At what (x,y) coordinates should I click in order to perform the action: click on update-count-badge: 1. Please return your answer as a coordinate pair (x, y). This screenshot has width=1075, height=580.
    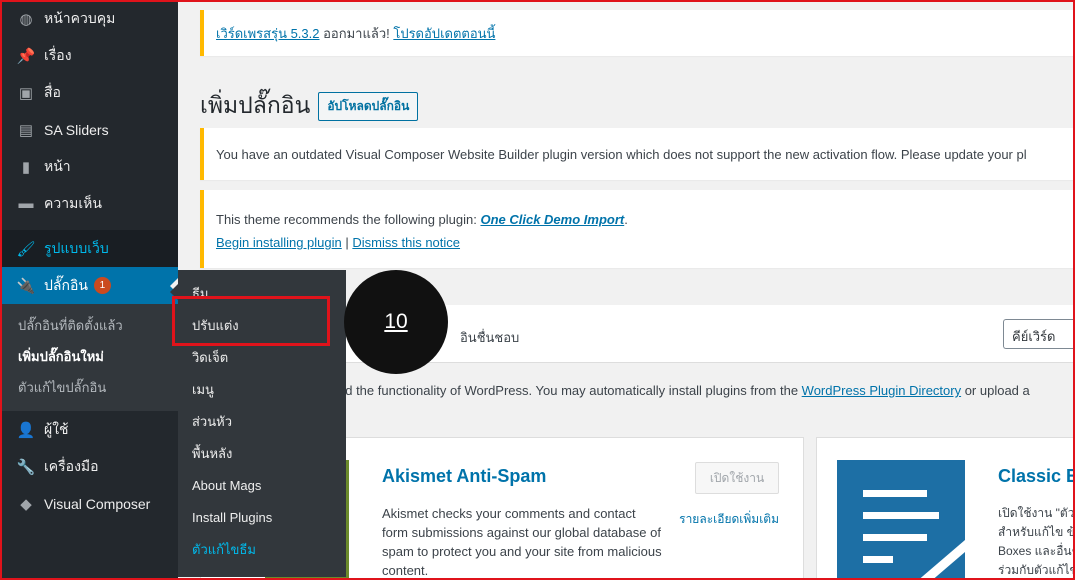
    Looking at the image, I should click on (102, 285).